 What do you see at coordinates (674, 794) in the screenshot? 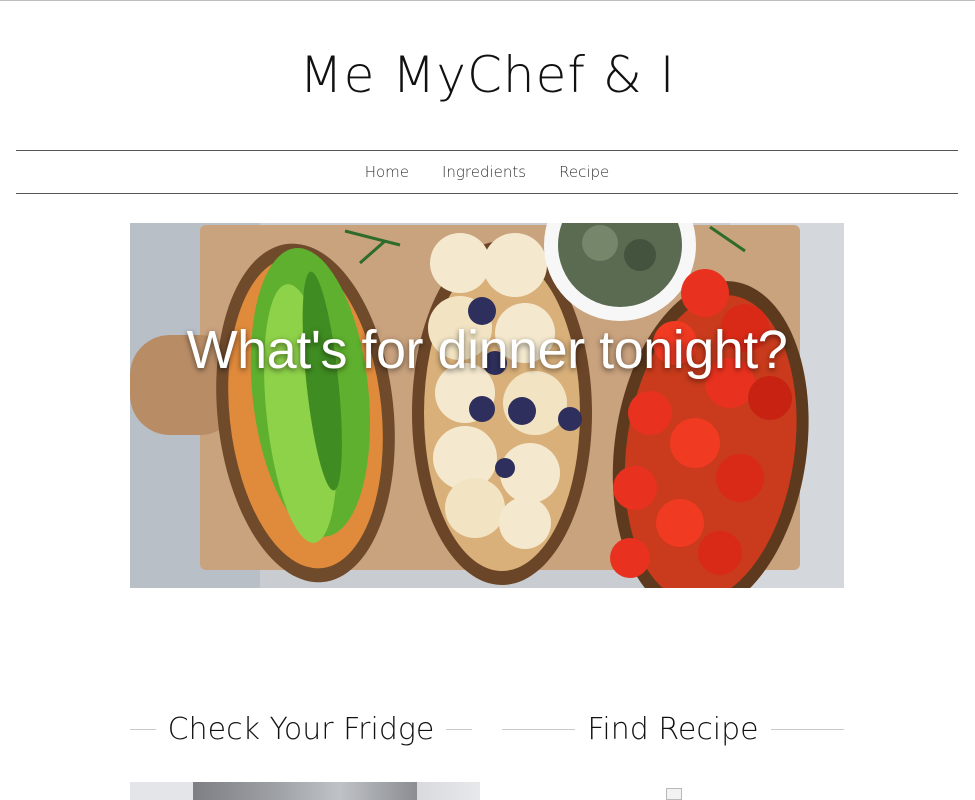
I see `broken-image-icon` at bounding box center [674, 794].